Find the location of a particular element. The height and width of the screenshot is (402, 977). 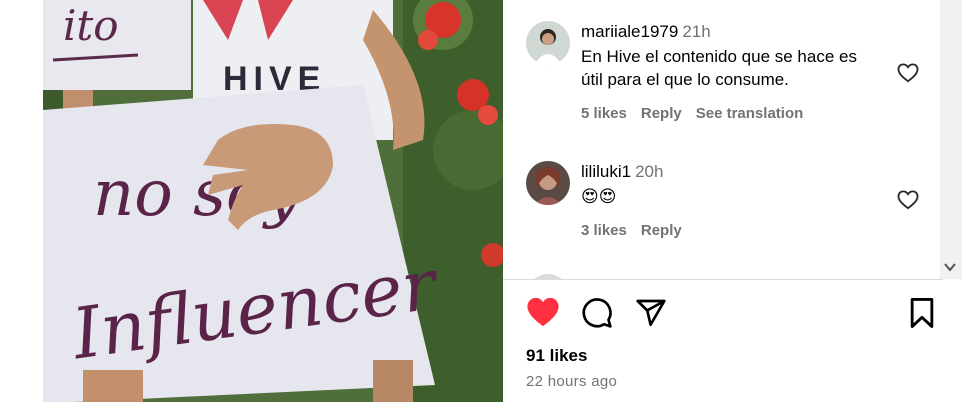

comment-username: lililuki1 is located at coordinates (606, 171).